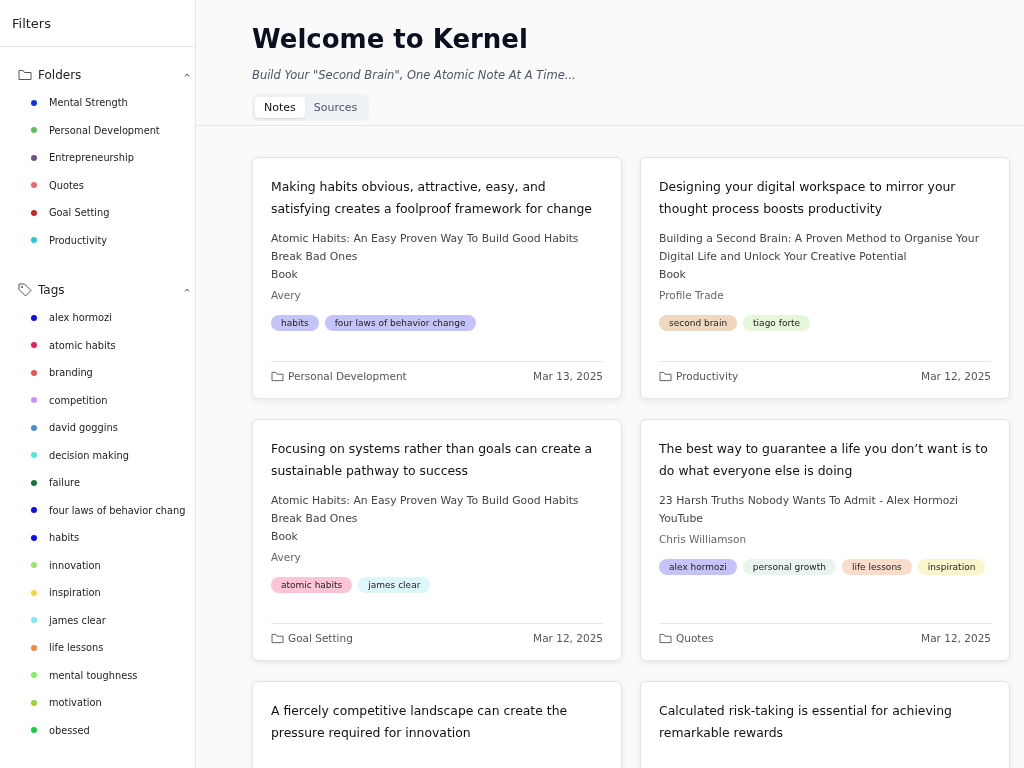 The width and height of the screenshot is (1024, 768). I want to click on tag-chip: second brain, so click(698, 323).